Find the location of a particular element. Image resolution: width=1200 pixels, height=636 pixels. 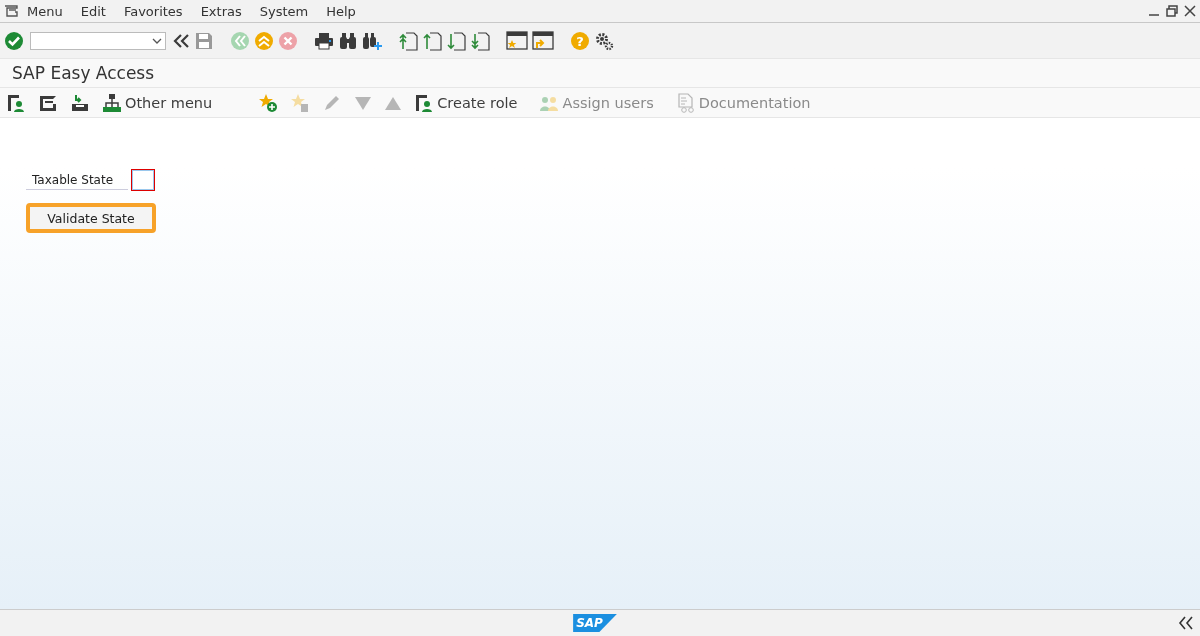

screen-title: SAP Easy Access is located at coordinates (83, 73).